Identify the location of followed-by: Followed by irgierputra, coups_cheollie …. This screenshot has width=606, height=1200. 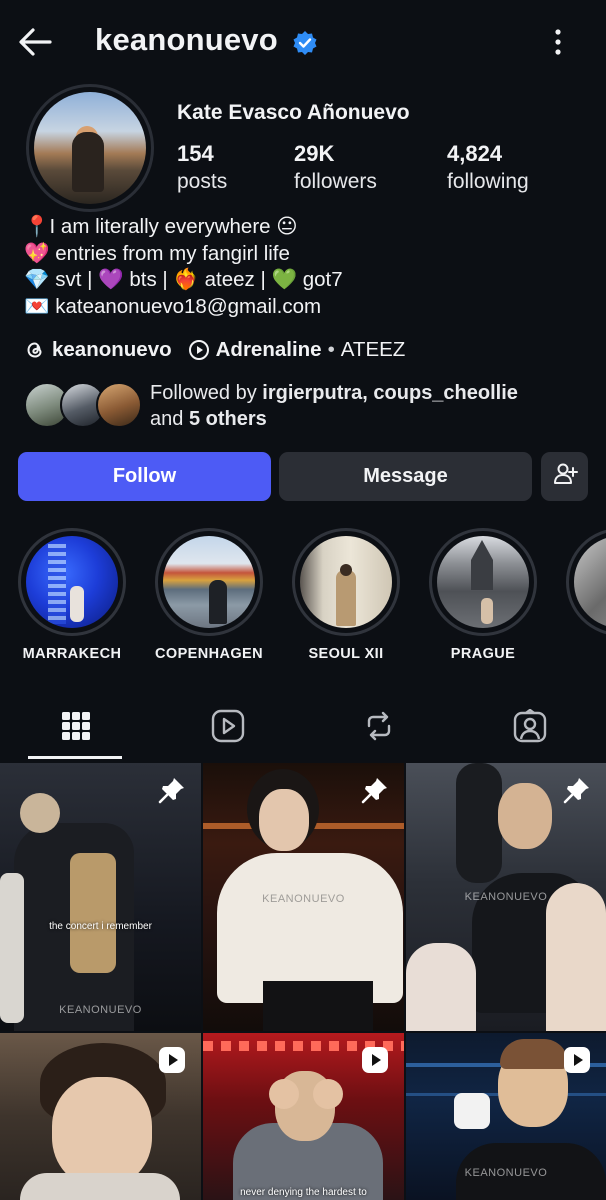
(309, 407).